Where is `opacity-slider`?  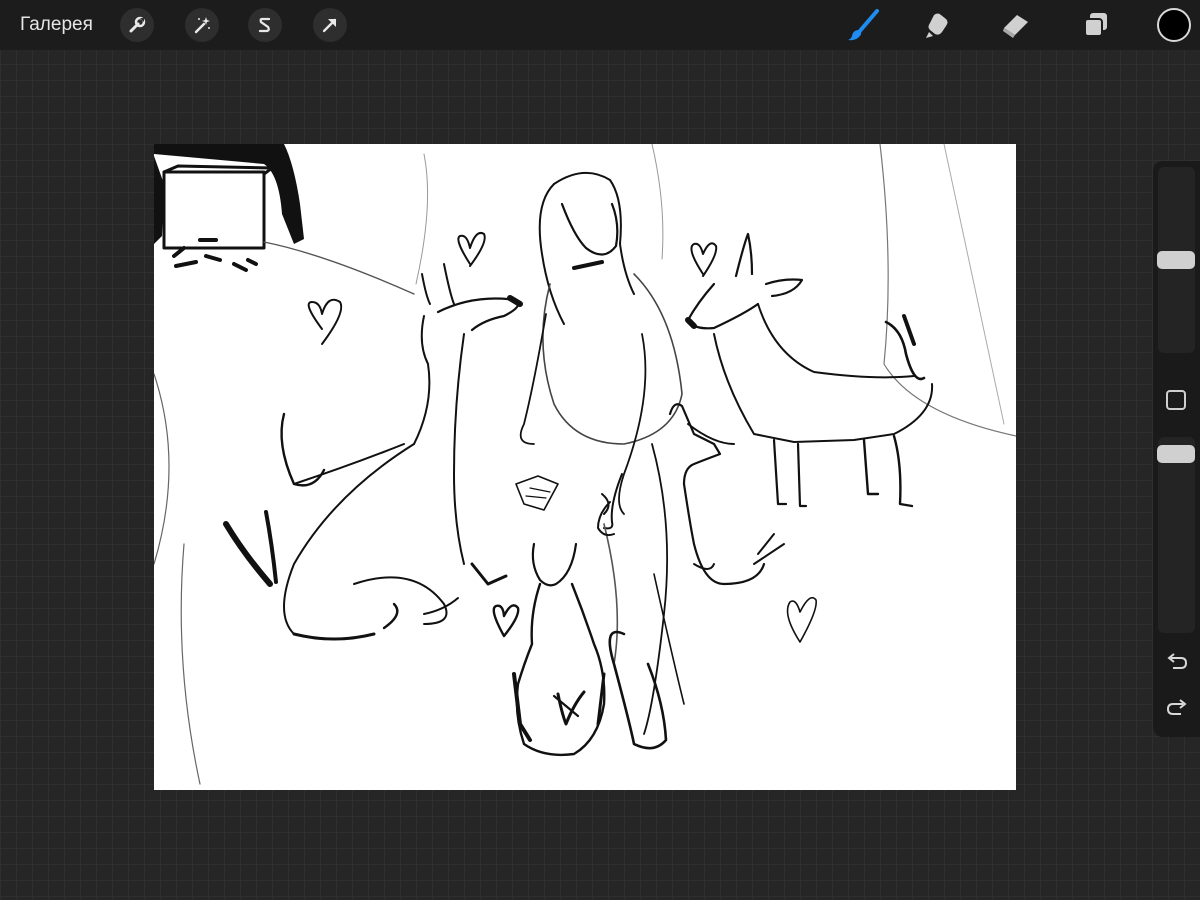
opacity-slider is located at coordinates (1176, 535).